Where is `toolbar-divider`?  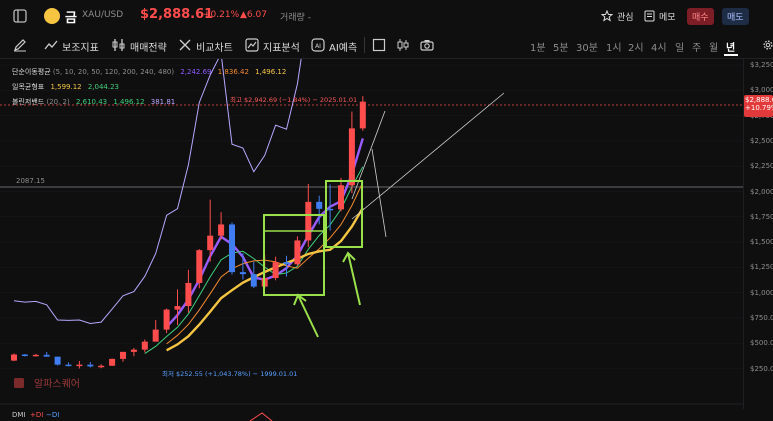
toolbar-divider is located at coordinates (364, 45).